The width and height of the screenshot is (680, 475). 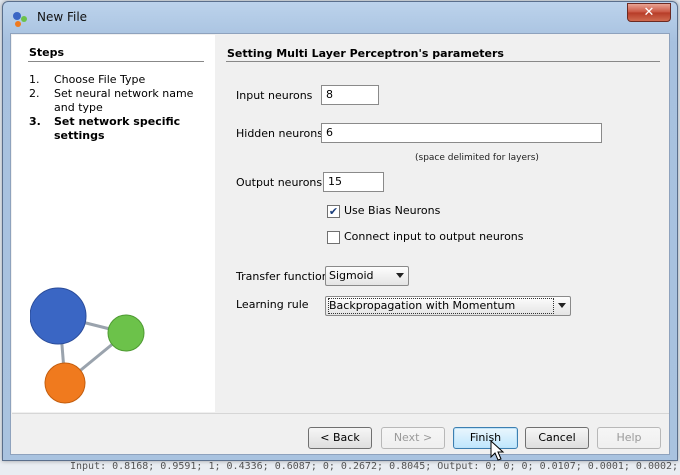 I want to click on step-label: Set neural network name and type, so click(x=124, y=100).